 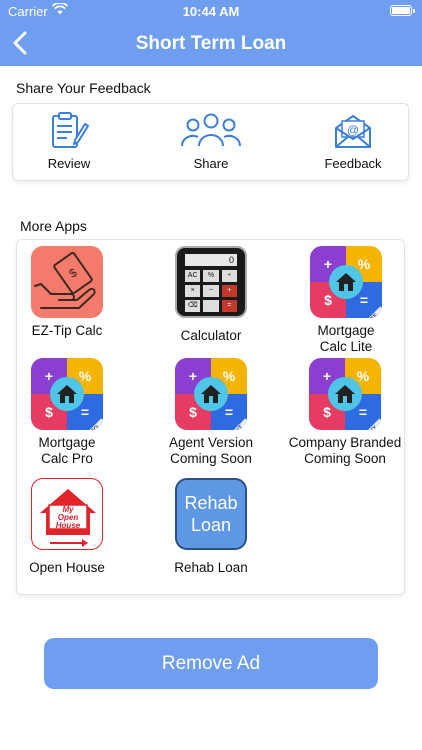 What do you see at coordinates (211, 163) in the screenshot?
I see `share-label: Share` at bounding box center [211, 163].